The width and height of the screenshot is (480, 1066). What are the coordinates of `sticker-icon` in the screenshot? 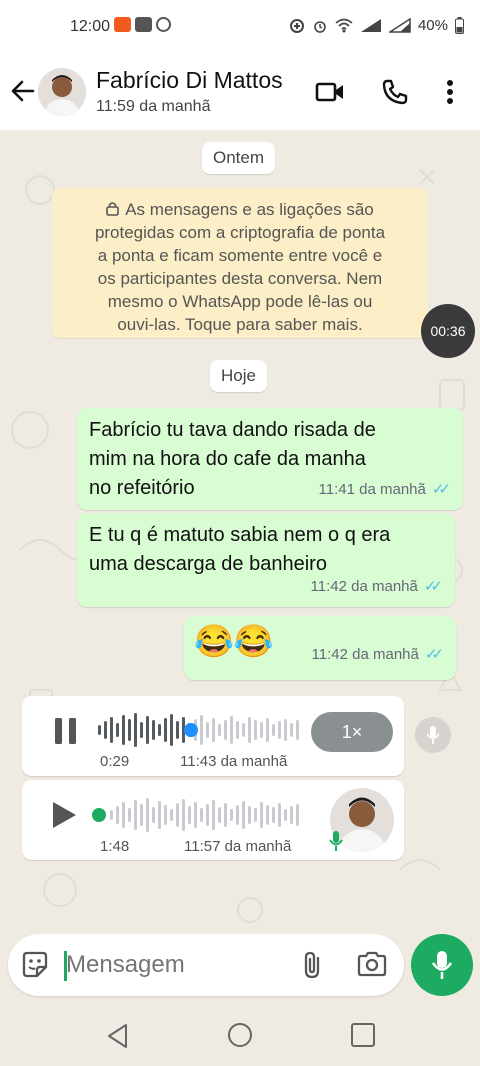 It's located at (35, 964).